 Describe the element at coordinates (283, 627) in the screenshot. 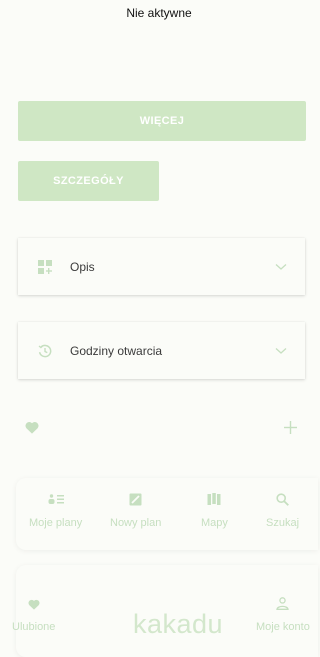

I see `nav-my-account-label: Moje konto` at that location.